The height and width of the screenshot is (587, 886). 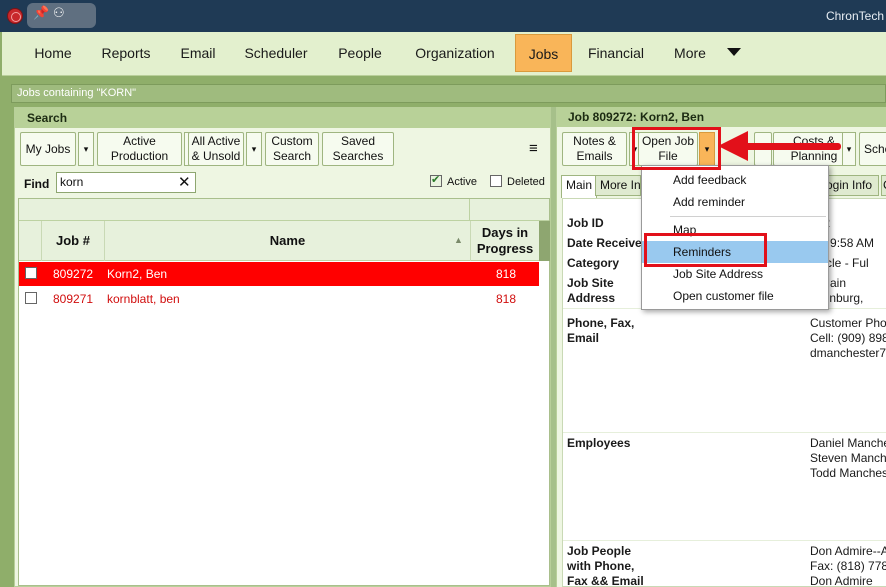 I want to click on custom-search-button: Custom Search, so click(x=292, y=149).